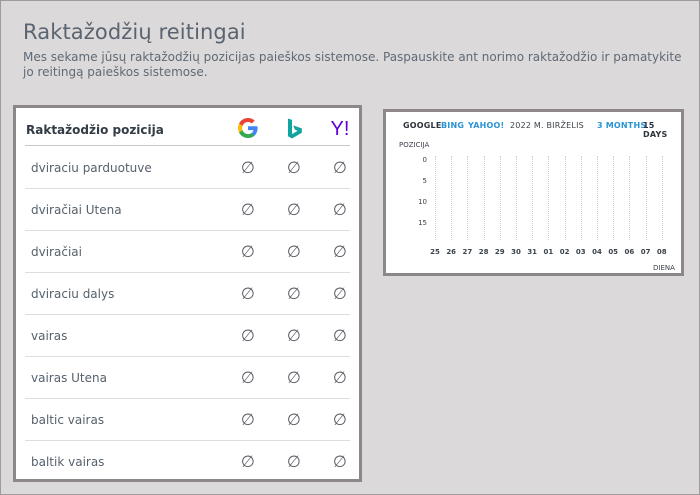 The image size is (700, 495). Describe the element at coordinates (187, 252) in the screenshot. I see `keyword-row: dviračiai ∅ ∅ ∅` at that location.